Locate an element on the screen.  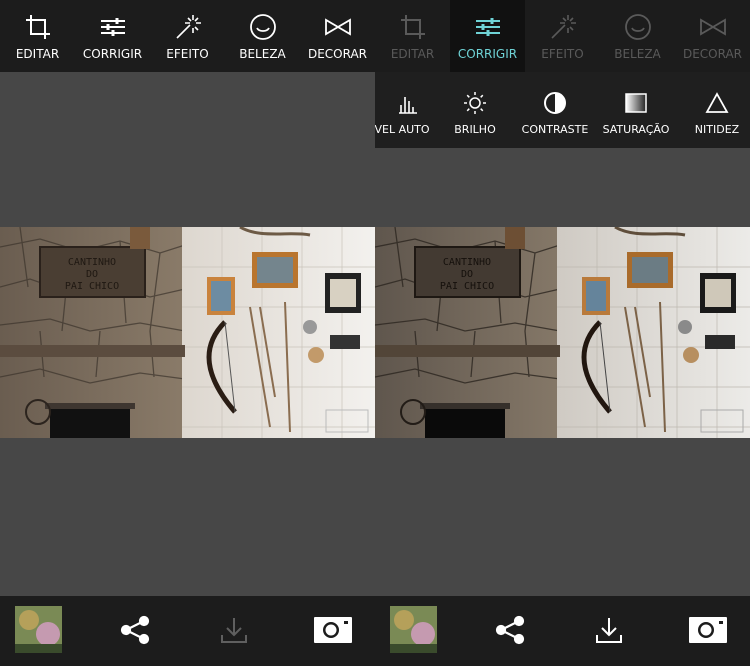
tool-saturacao: SATURAÇÃO is located at coordinates (636, 110).